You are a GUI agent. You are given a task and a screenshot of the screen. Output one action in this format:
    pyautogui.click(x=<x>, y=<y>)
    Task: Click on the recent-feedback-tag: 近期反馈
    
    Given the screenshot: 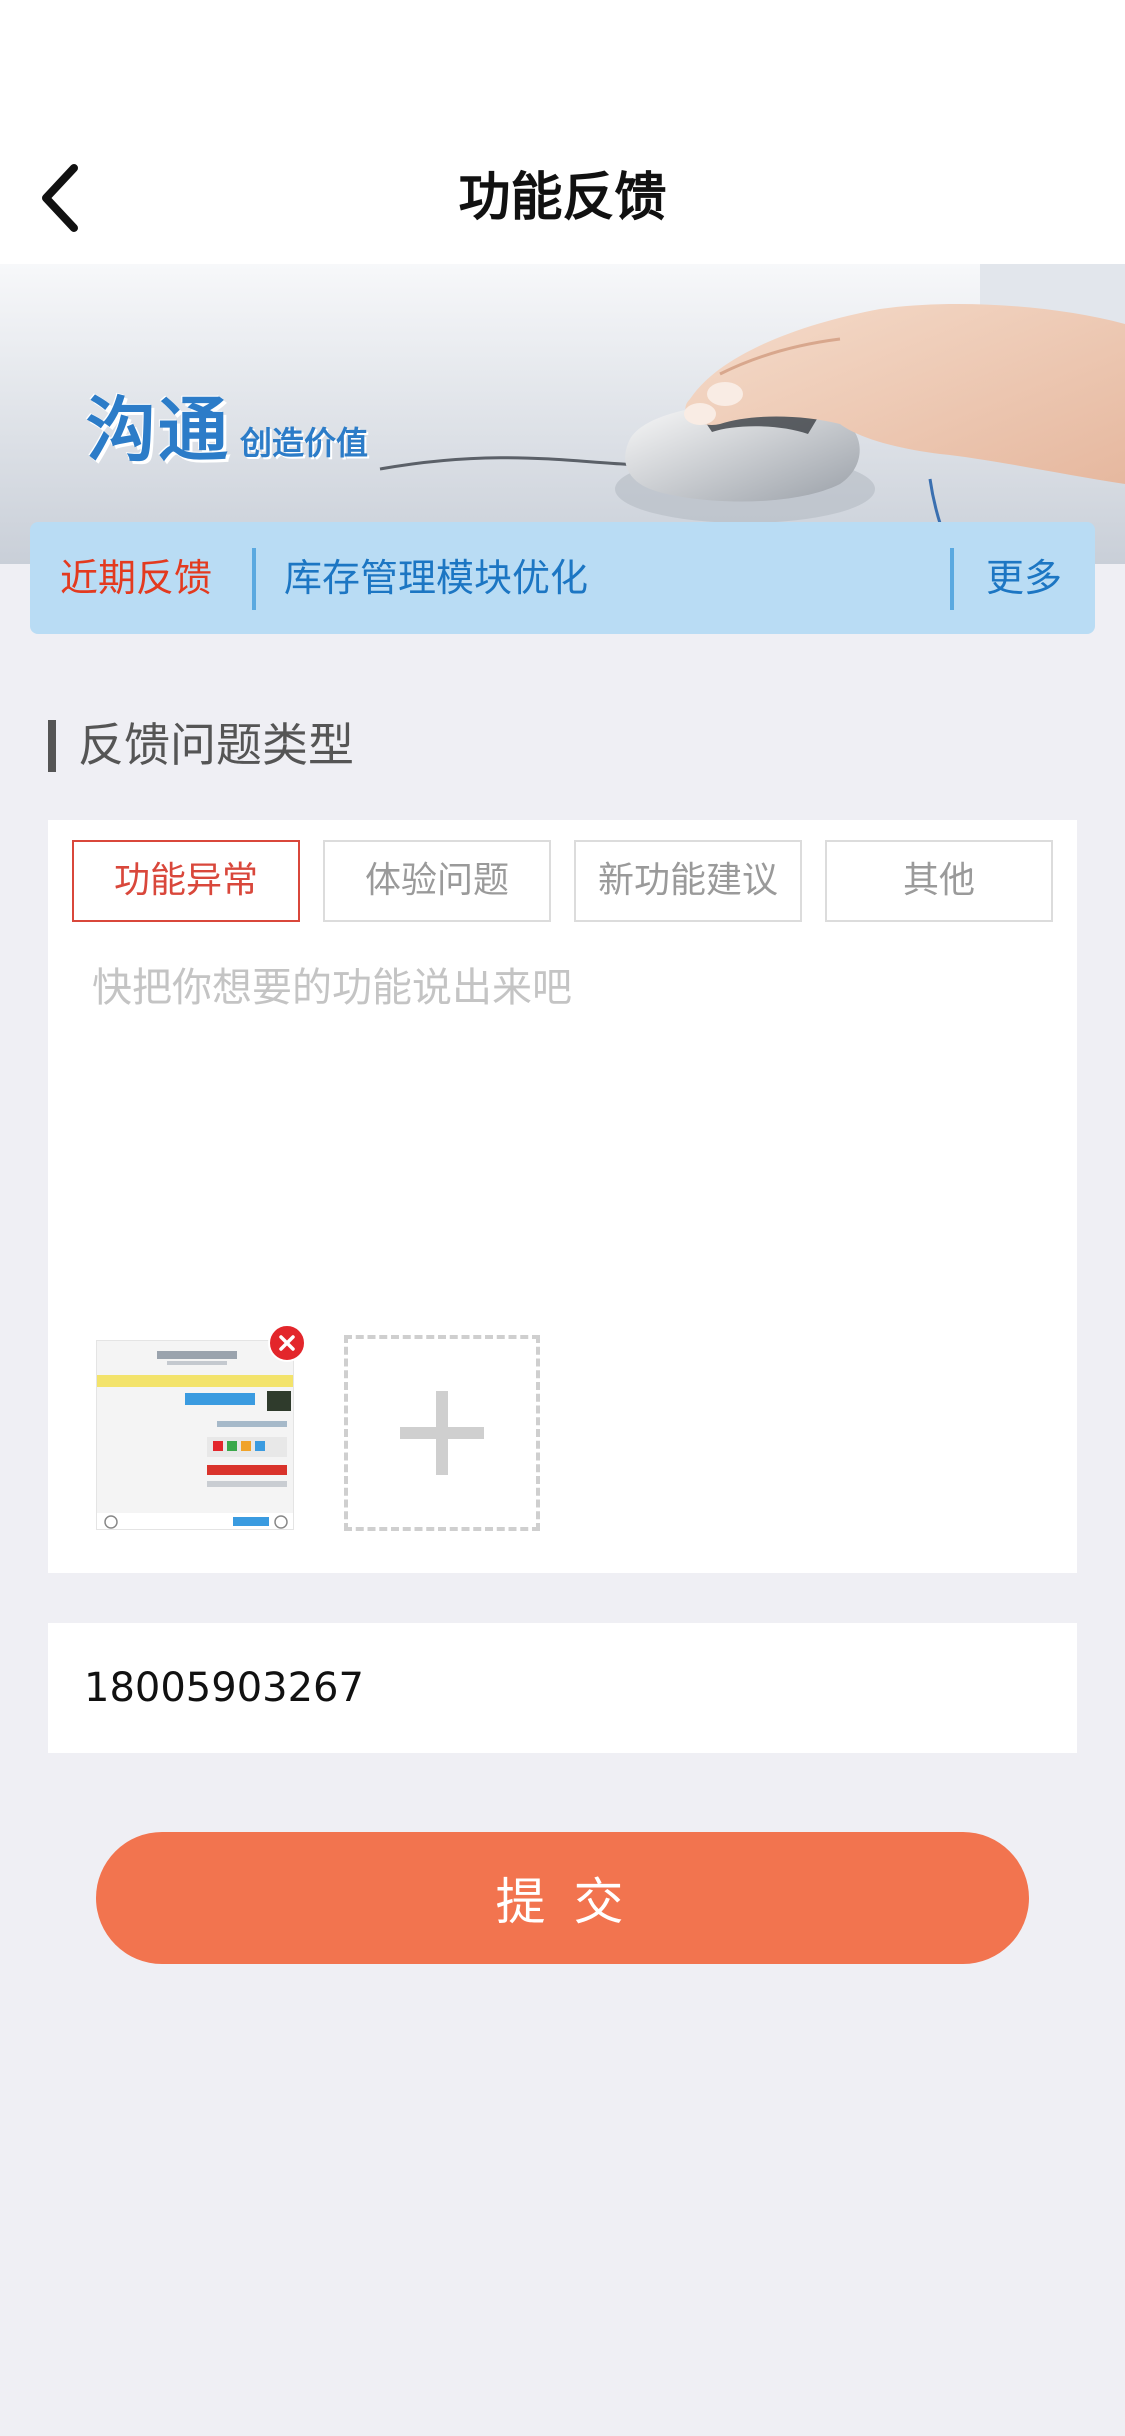 What is the action you would take?
    pyautogui.click(x=136, y=578)
    